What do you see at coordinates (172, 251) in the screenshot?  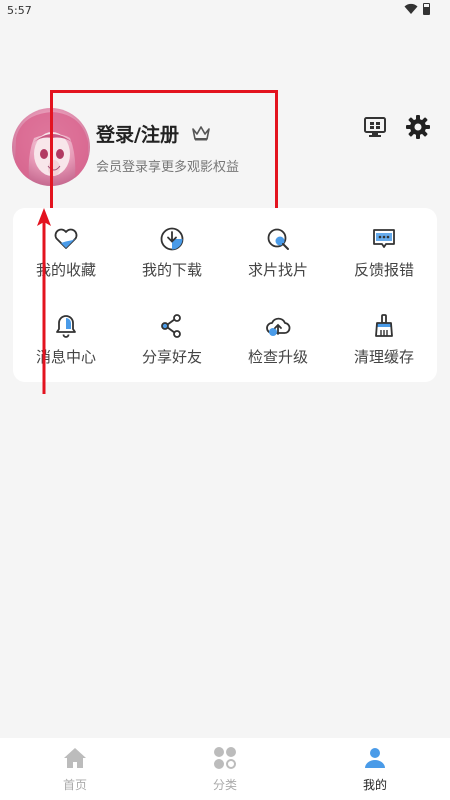 I see `menu-item-downloads: 我的下载` at bounding box center [172, 251].